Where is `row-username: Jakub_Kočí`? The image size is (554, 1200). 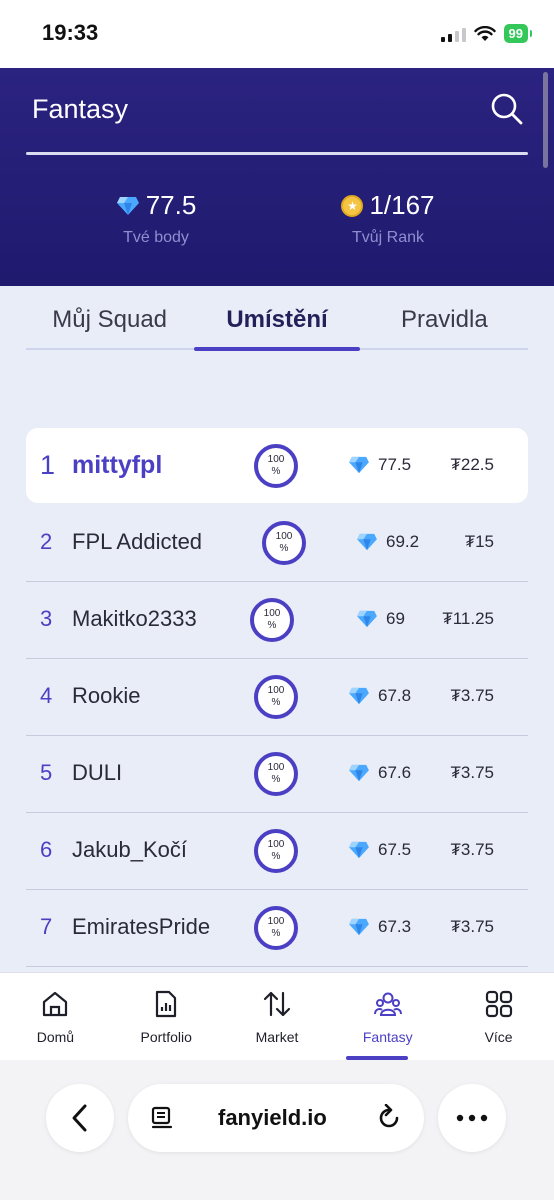 row-username: Jakub_Kočí is located at coordinates (129, 849).